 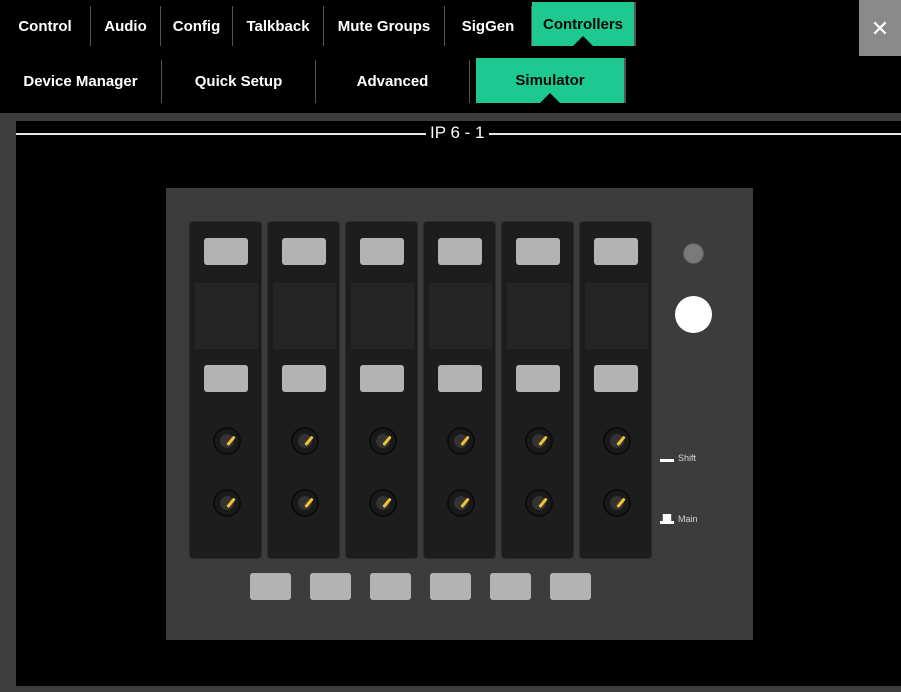 I want to click on shift-key-icon, so click(x=667, y=460).